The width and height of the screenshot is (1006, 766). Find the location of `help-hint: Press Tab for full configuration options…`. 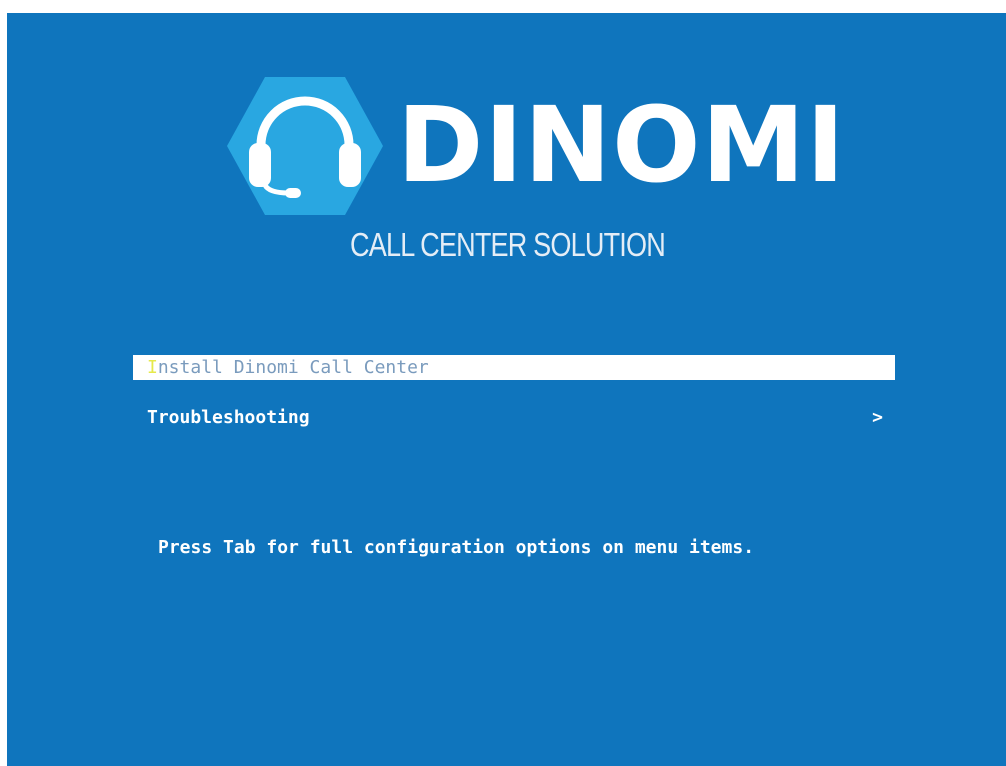

help-hint: Press Tab for full configuration options… is located at coordinates (456, 547).